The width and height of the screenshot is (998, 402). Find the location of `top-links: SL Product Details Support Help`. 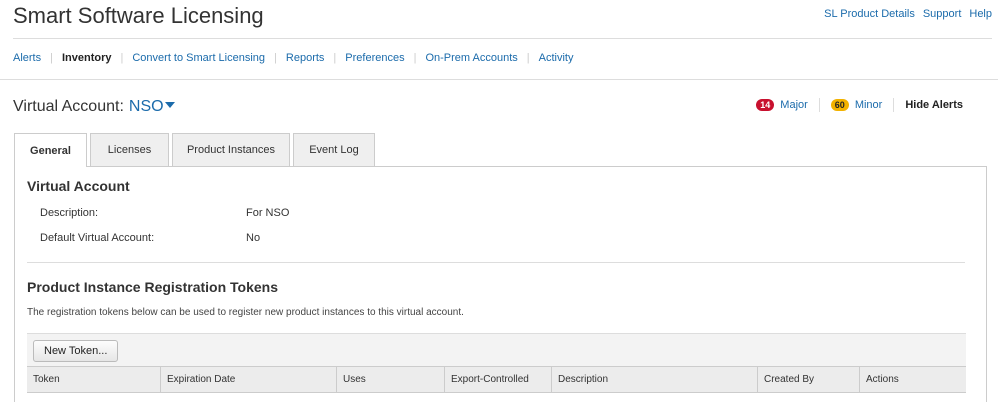

top-links: SL Product Details Support Help is located at coordinates (908, 14).